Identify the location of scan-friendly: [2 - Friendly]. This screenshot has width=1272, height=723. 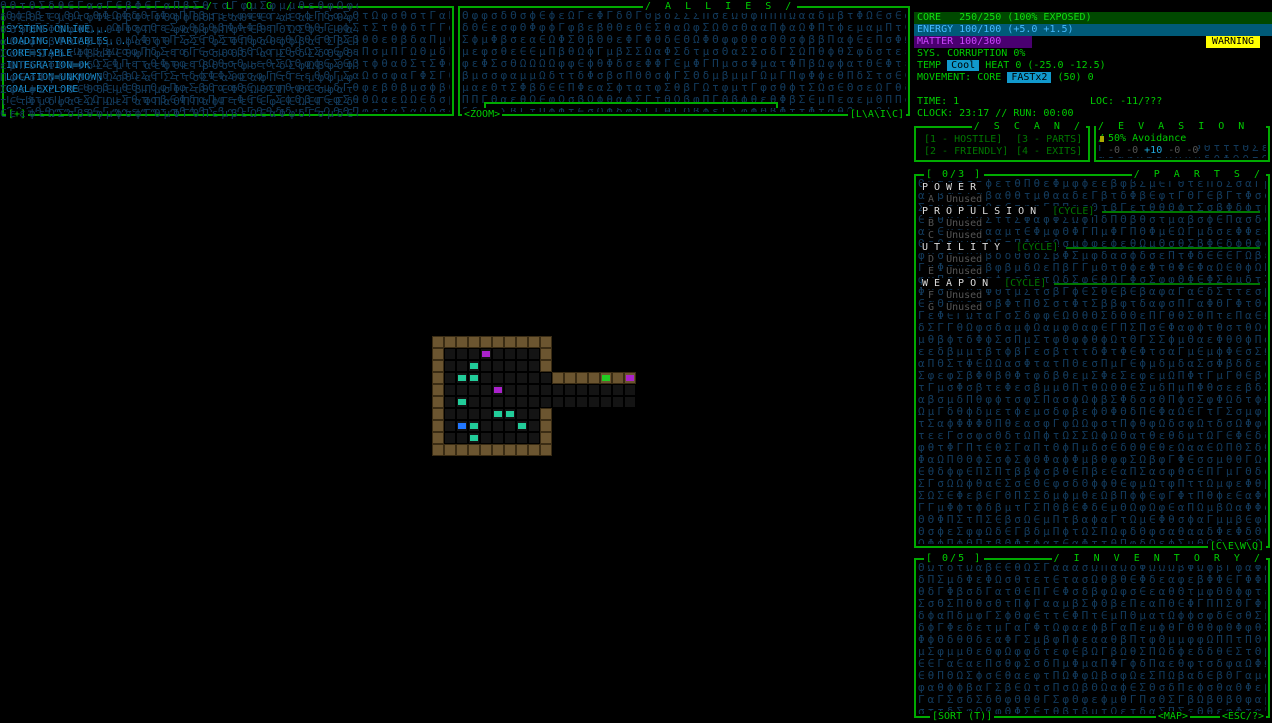
(966, 152).